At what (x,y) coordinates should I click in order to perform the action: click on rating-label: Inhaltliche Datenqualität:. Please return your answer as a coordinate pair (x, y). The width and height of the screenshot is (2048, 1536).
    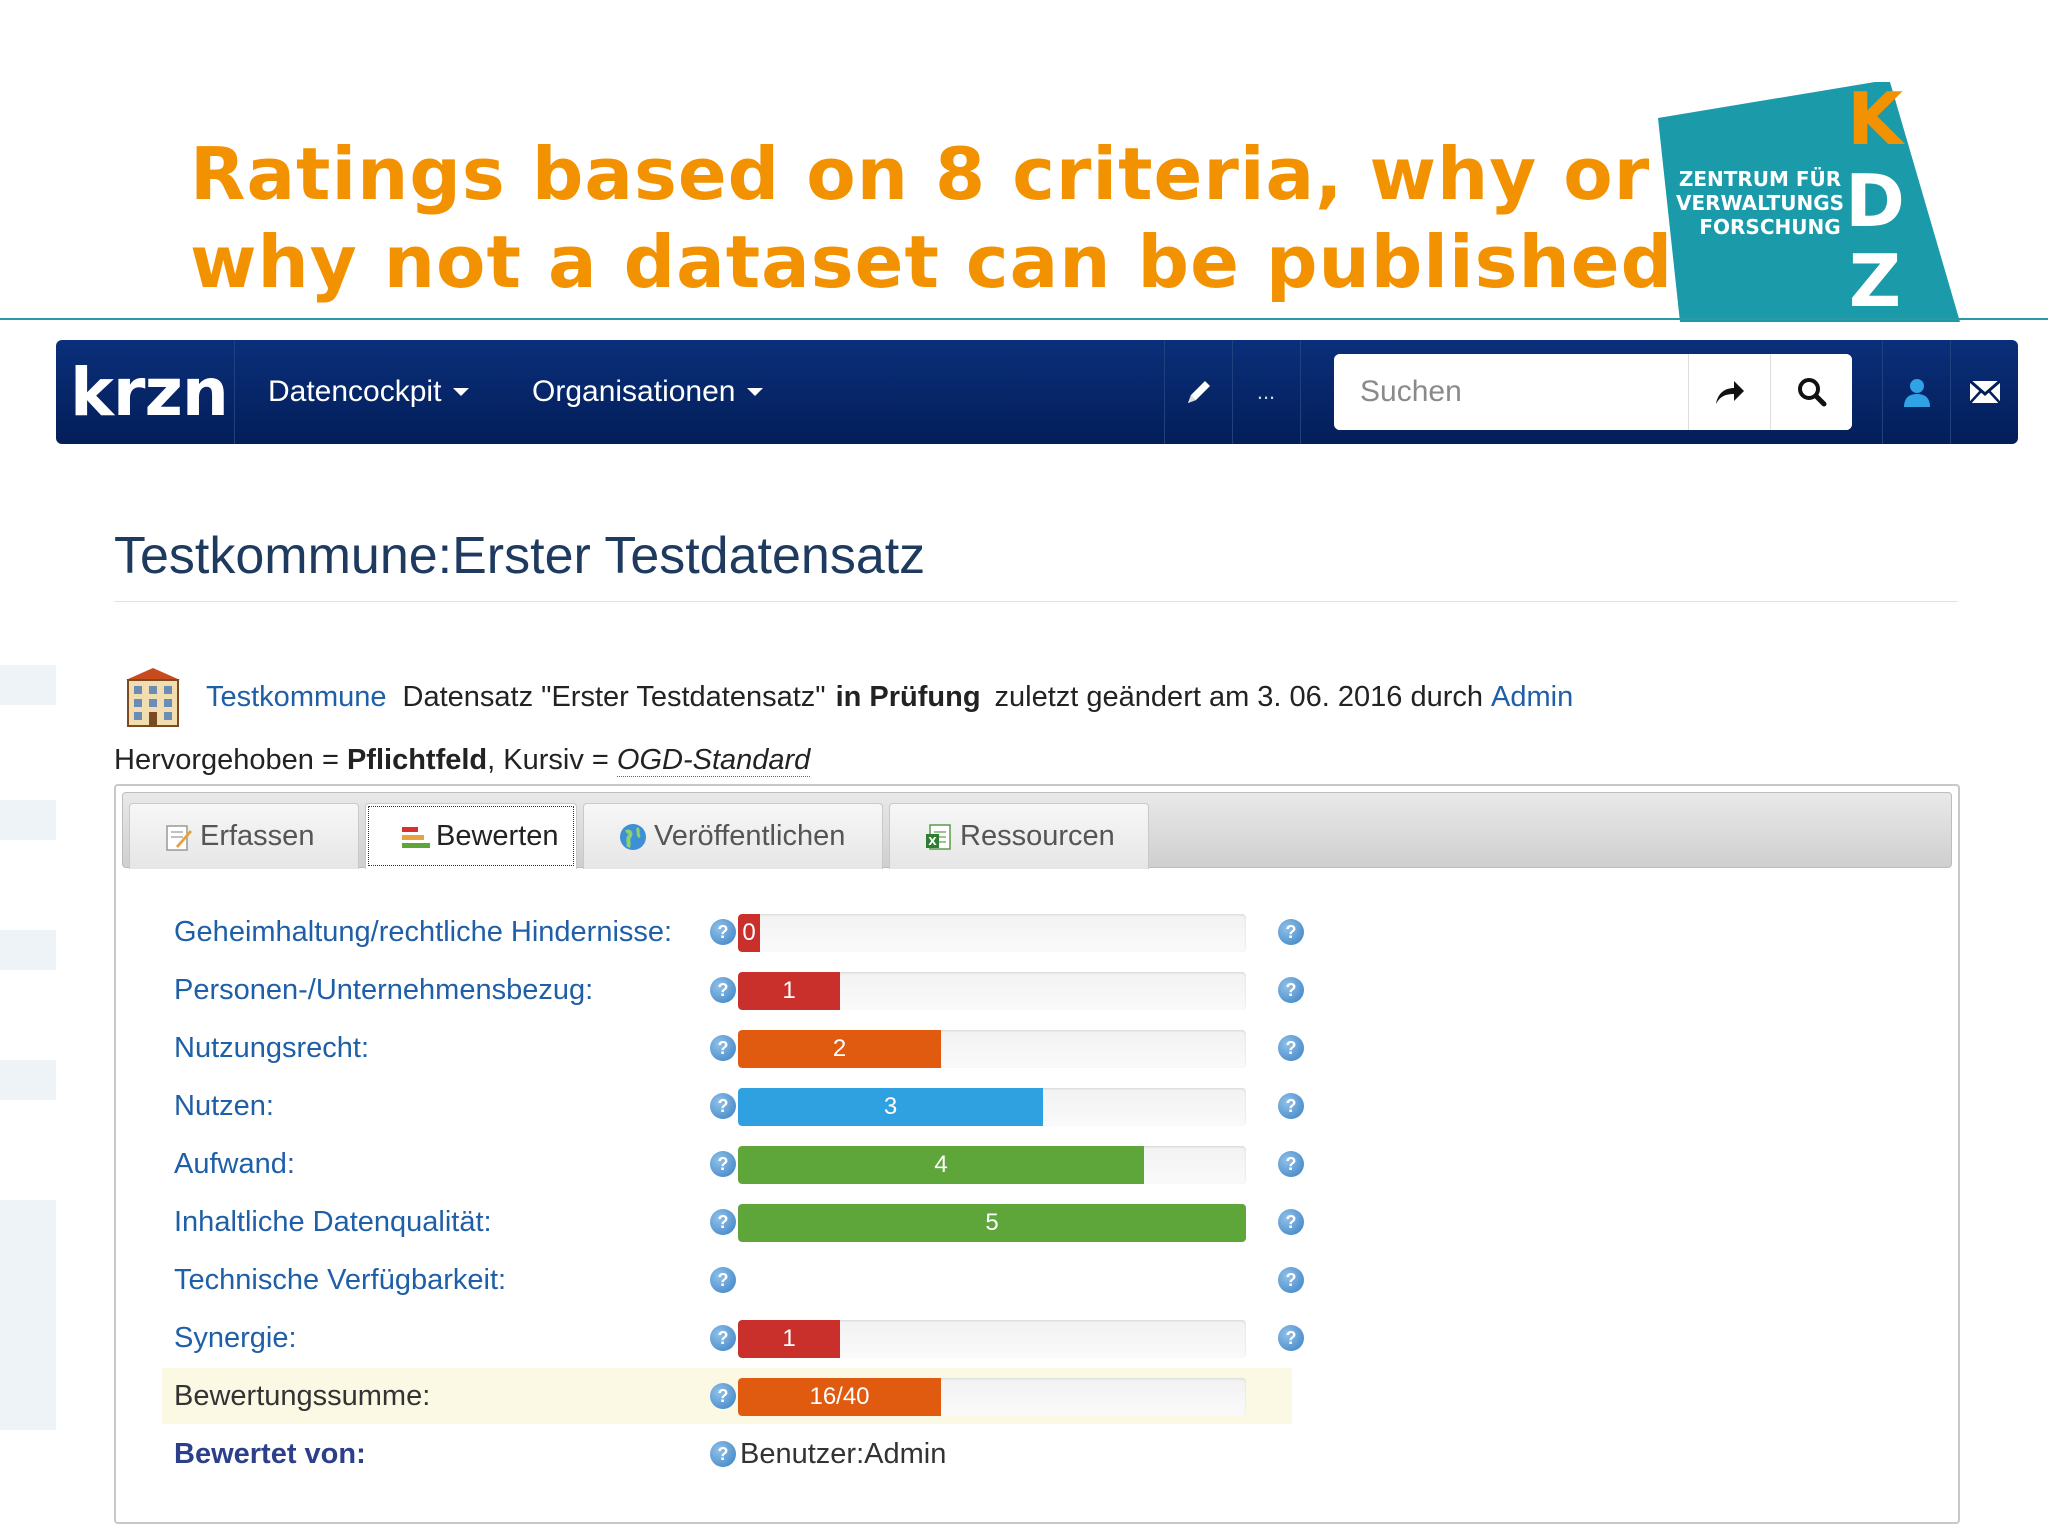
    Looking at the image, I should click on (333, 1222).